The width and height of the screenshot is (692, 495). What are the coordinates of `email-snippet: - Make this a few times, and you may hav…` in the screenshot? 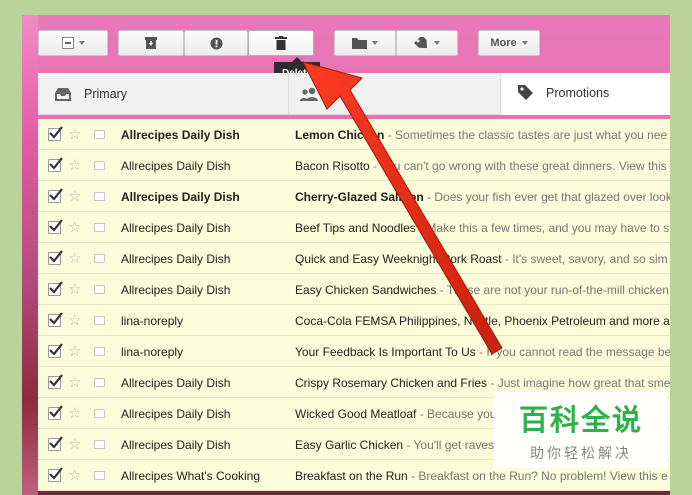 It's located at (542, 228).